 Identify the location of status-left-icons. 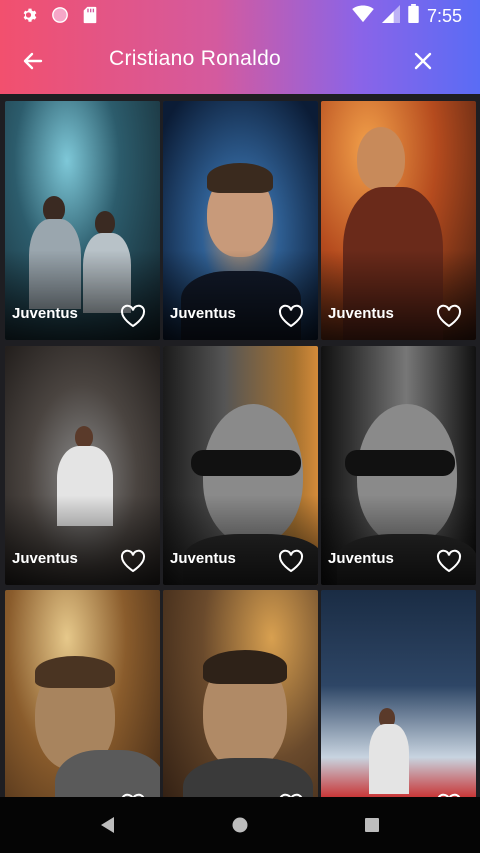
(60, 15).